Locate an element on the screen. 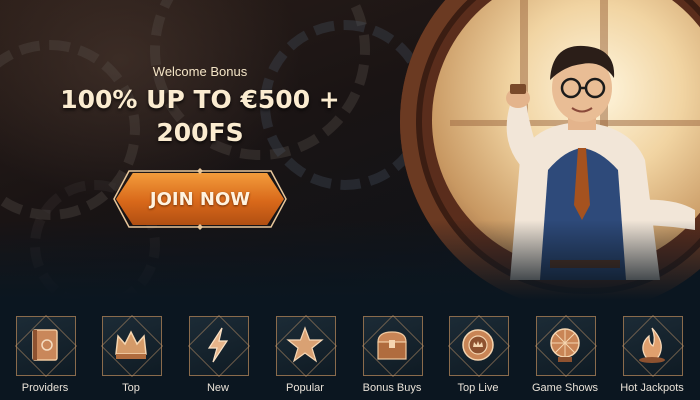 The width and height of the screenshot is (700, 400). bonus-label: Welcome Bonus is located at coordinates (200, 71).